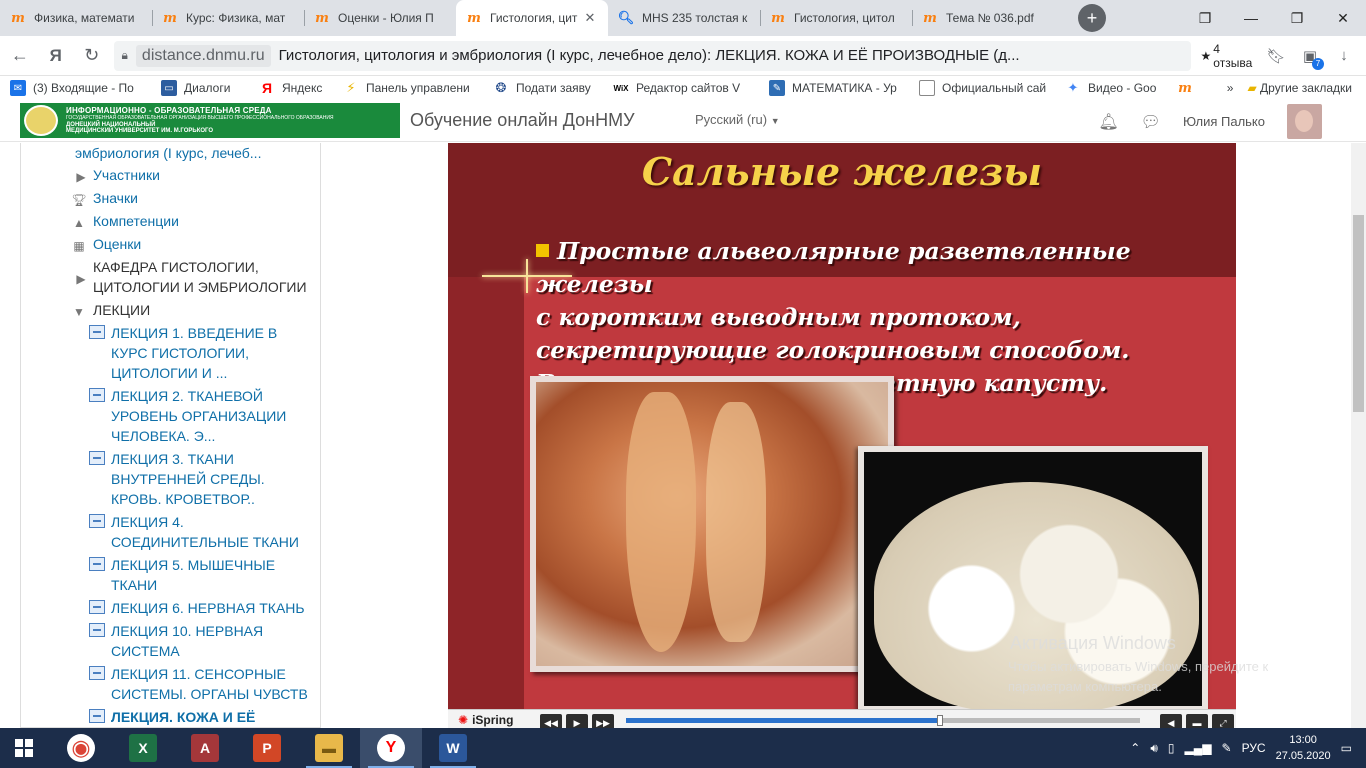  I want to click on taskbar-yandex-browser: Y, so click(391, 748).